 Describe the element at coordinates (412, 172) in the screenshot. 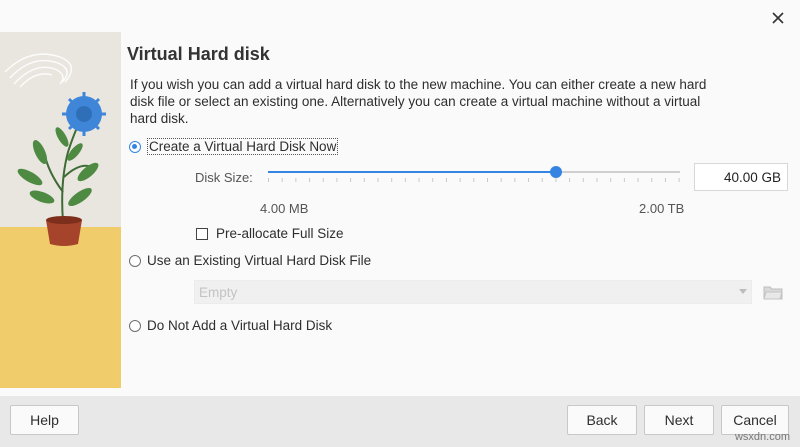

I see `slider-fill` at that location.